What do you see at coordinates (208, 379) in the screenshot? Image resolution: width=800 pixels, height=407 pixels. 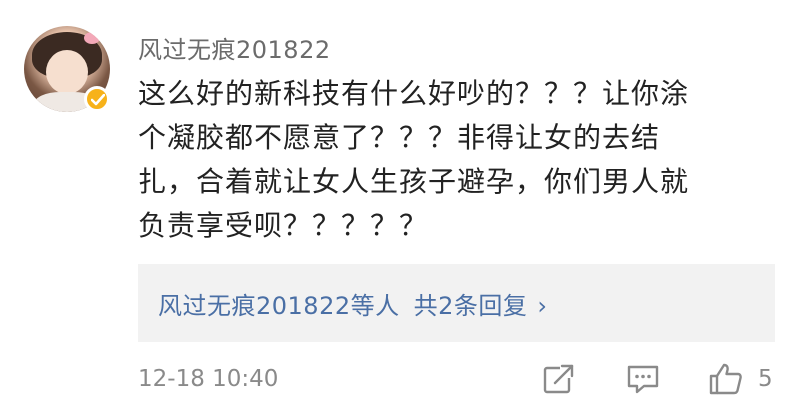 I see `comment-timestamp: 12-18 10:40` at bounding box center [208, 379].